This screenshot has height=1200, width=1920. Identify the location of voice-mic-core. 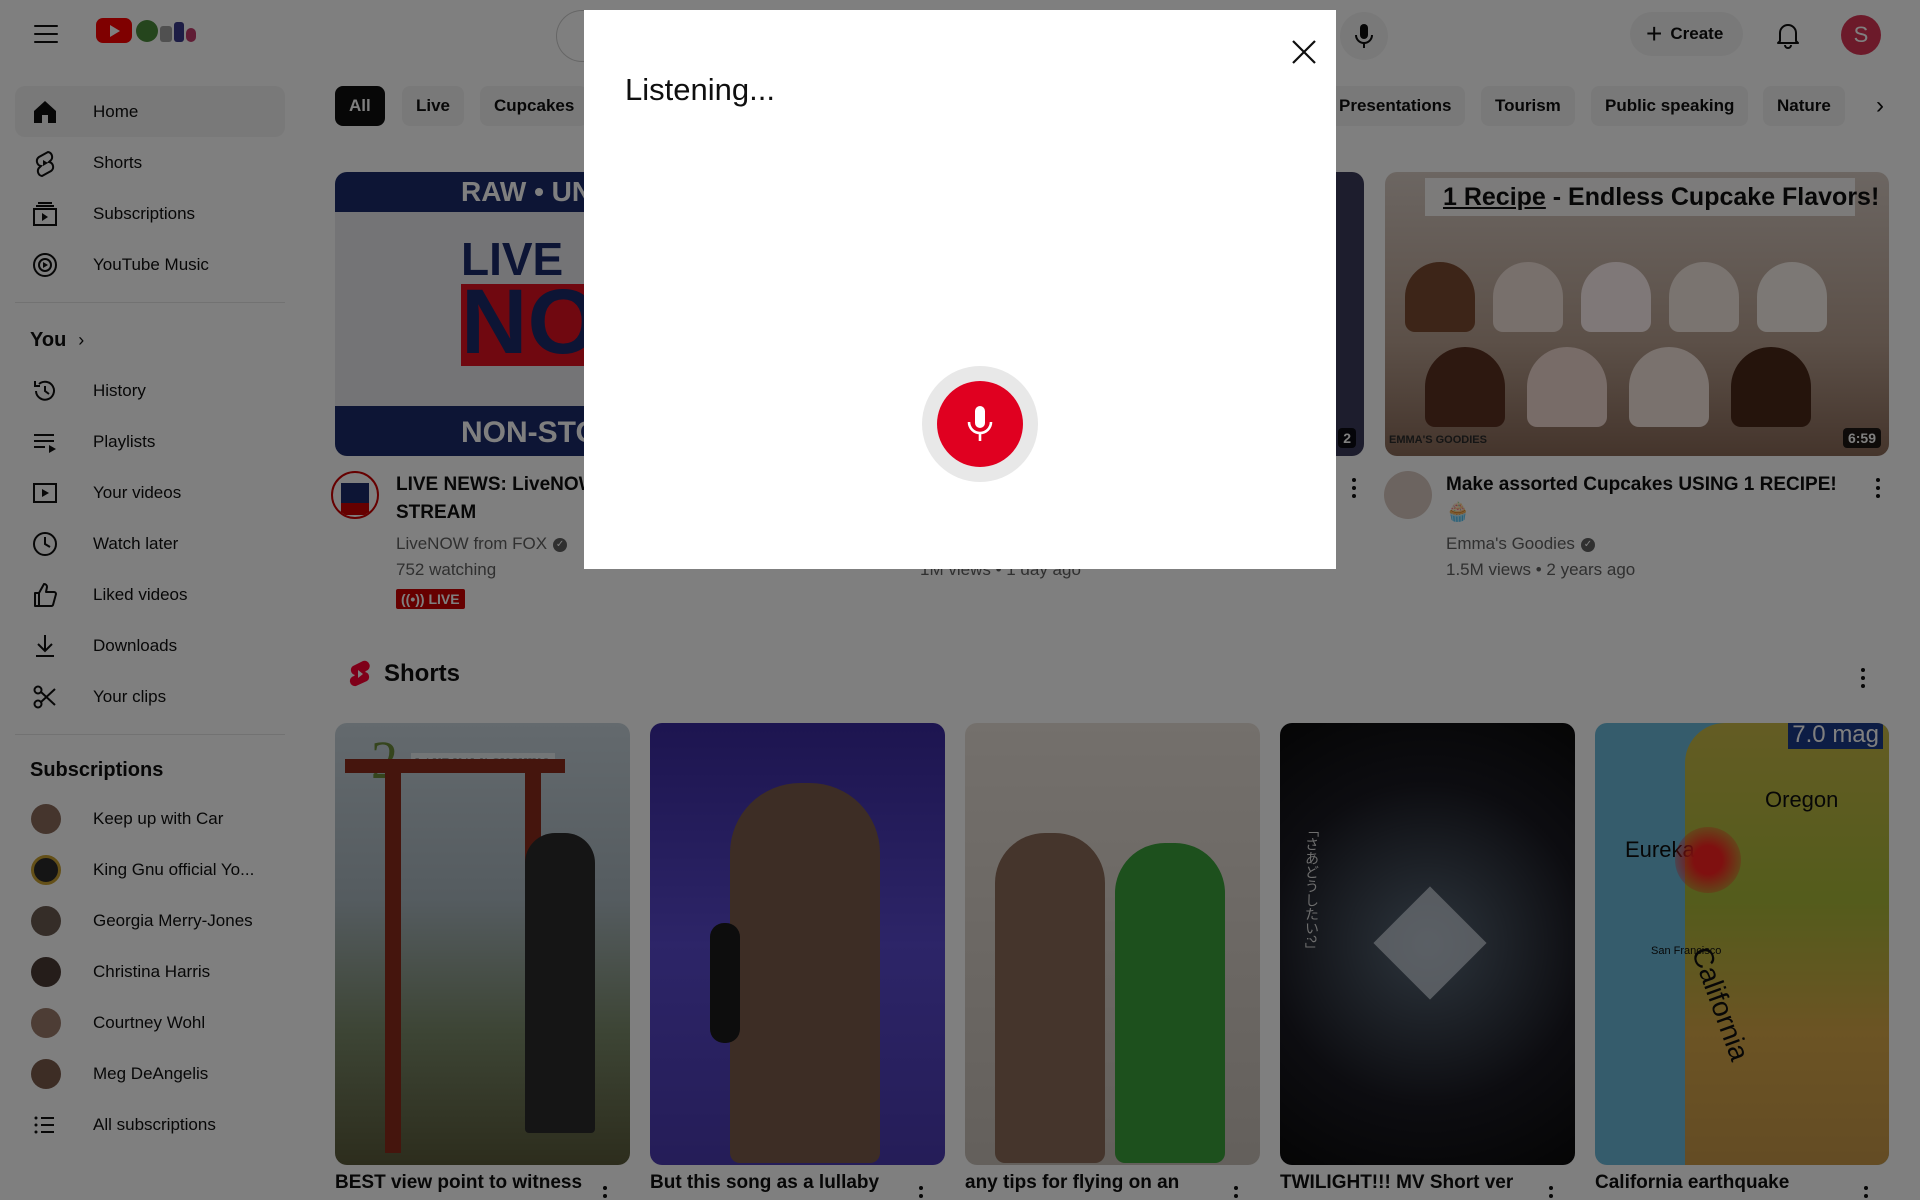
(980, 424).